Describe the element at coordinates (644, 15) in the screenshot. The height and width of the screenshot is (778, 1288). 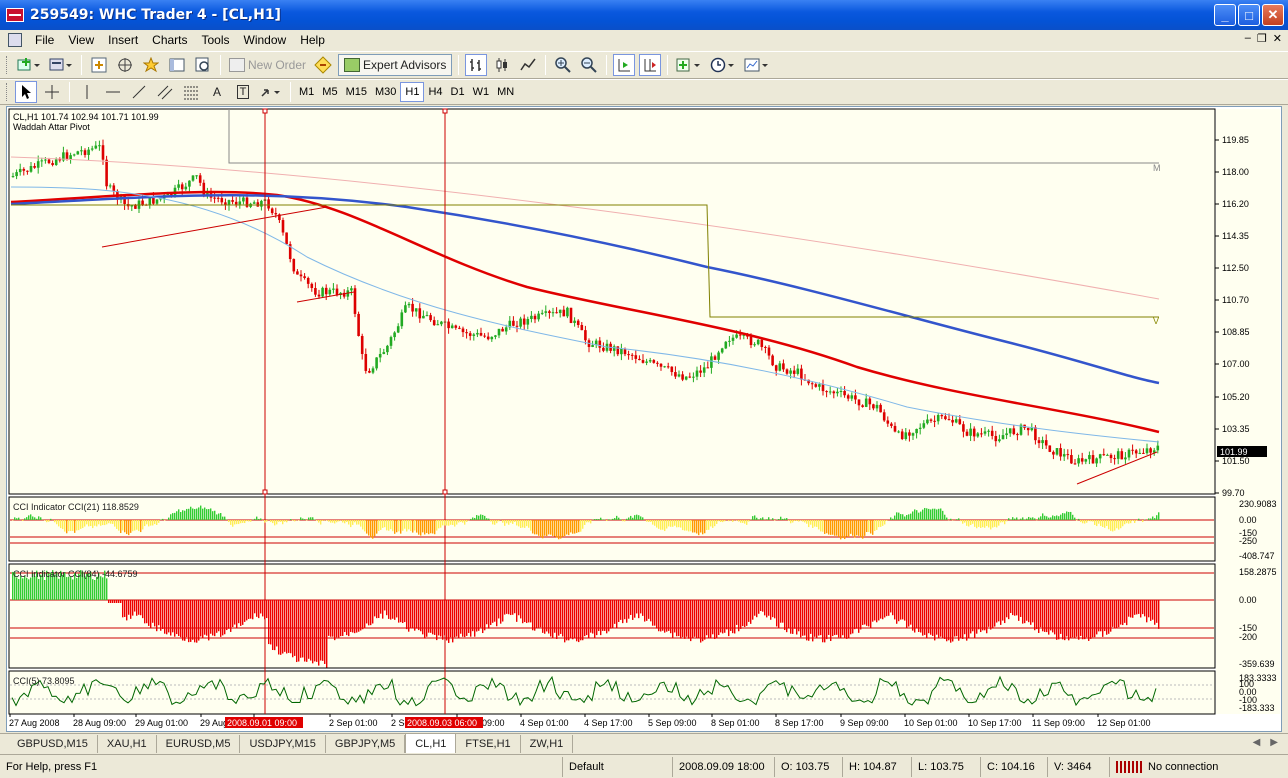
I see `title-bar: 259549: WHC Trader 4 - [CL,H1] _ □ ✕` at that location.